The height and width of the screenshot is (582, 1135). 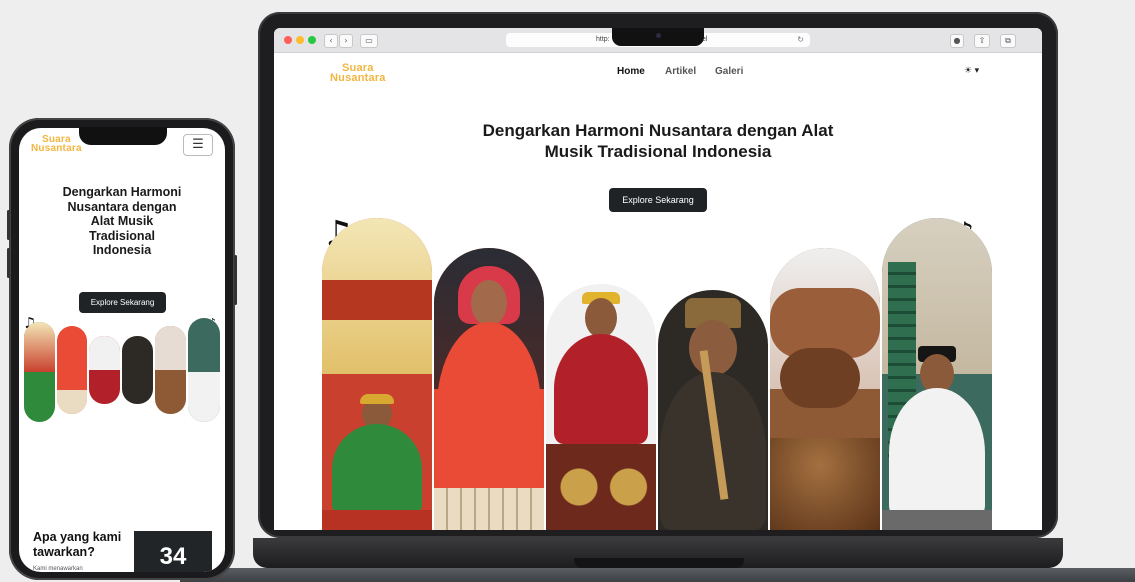 What do you see at coordinates (937, 374) in the screenshot?
I see `gallery-photo-bonang-player` at bounding box center [937, 374].